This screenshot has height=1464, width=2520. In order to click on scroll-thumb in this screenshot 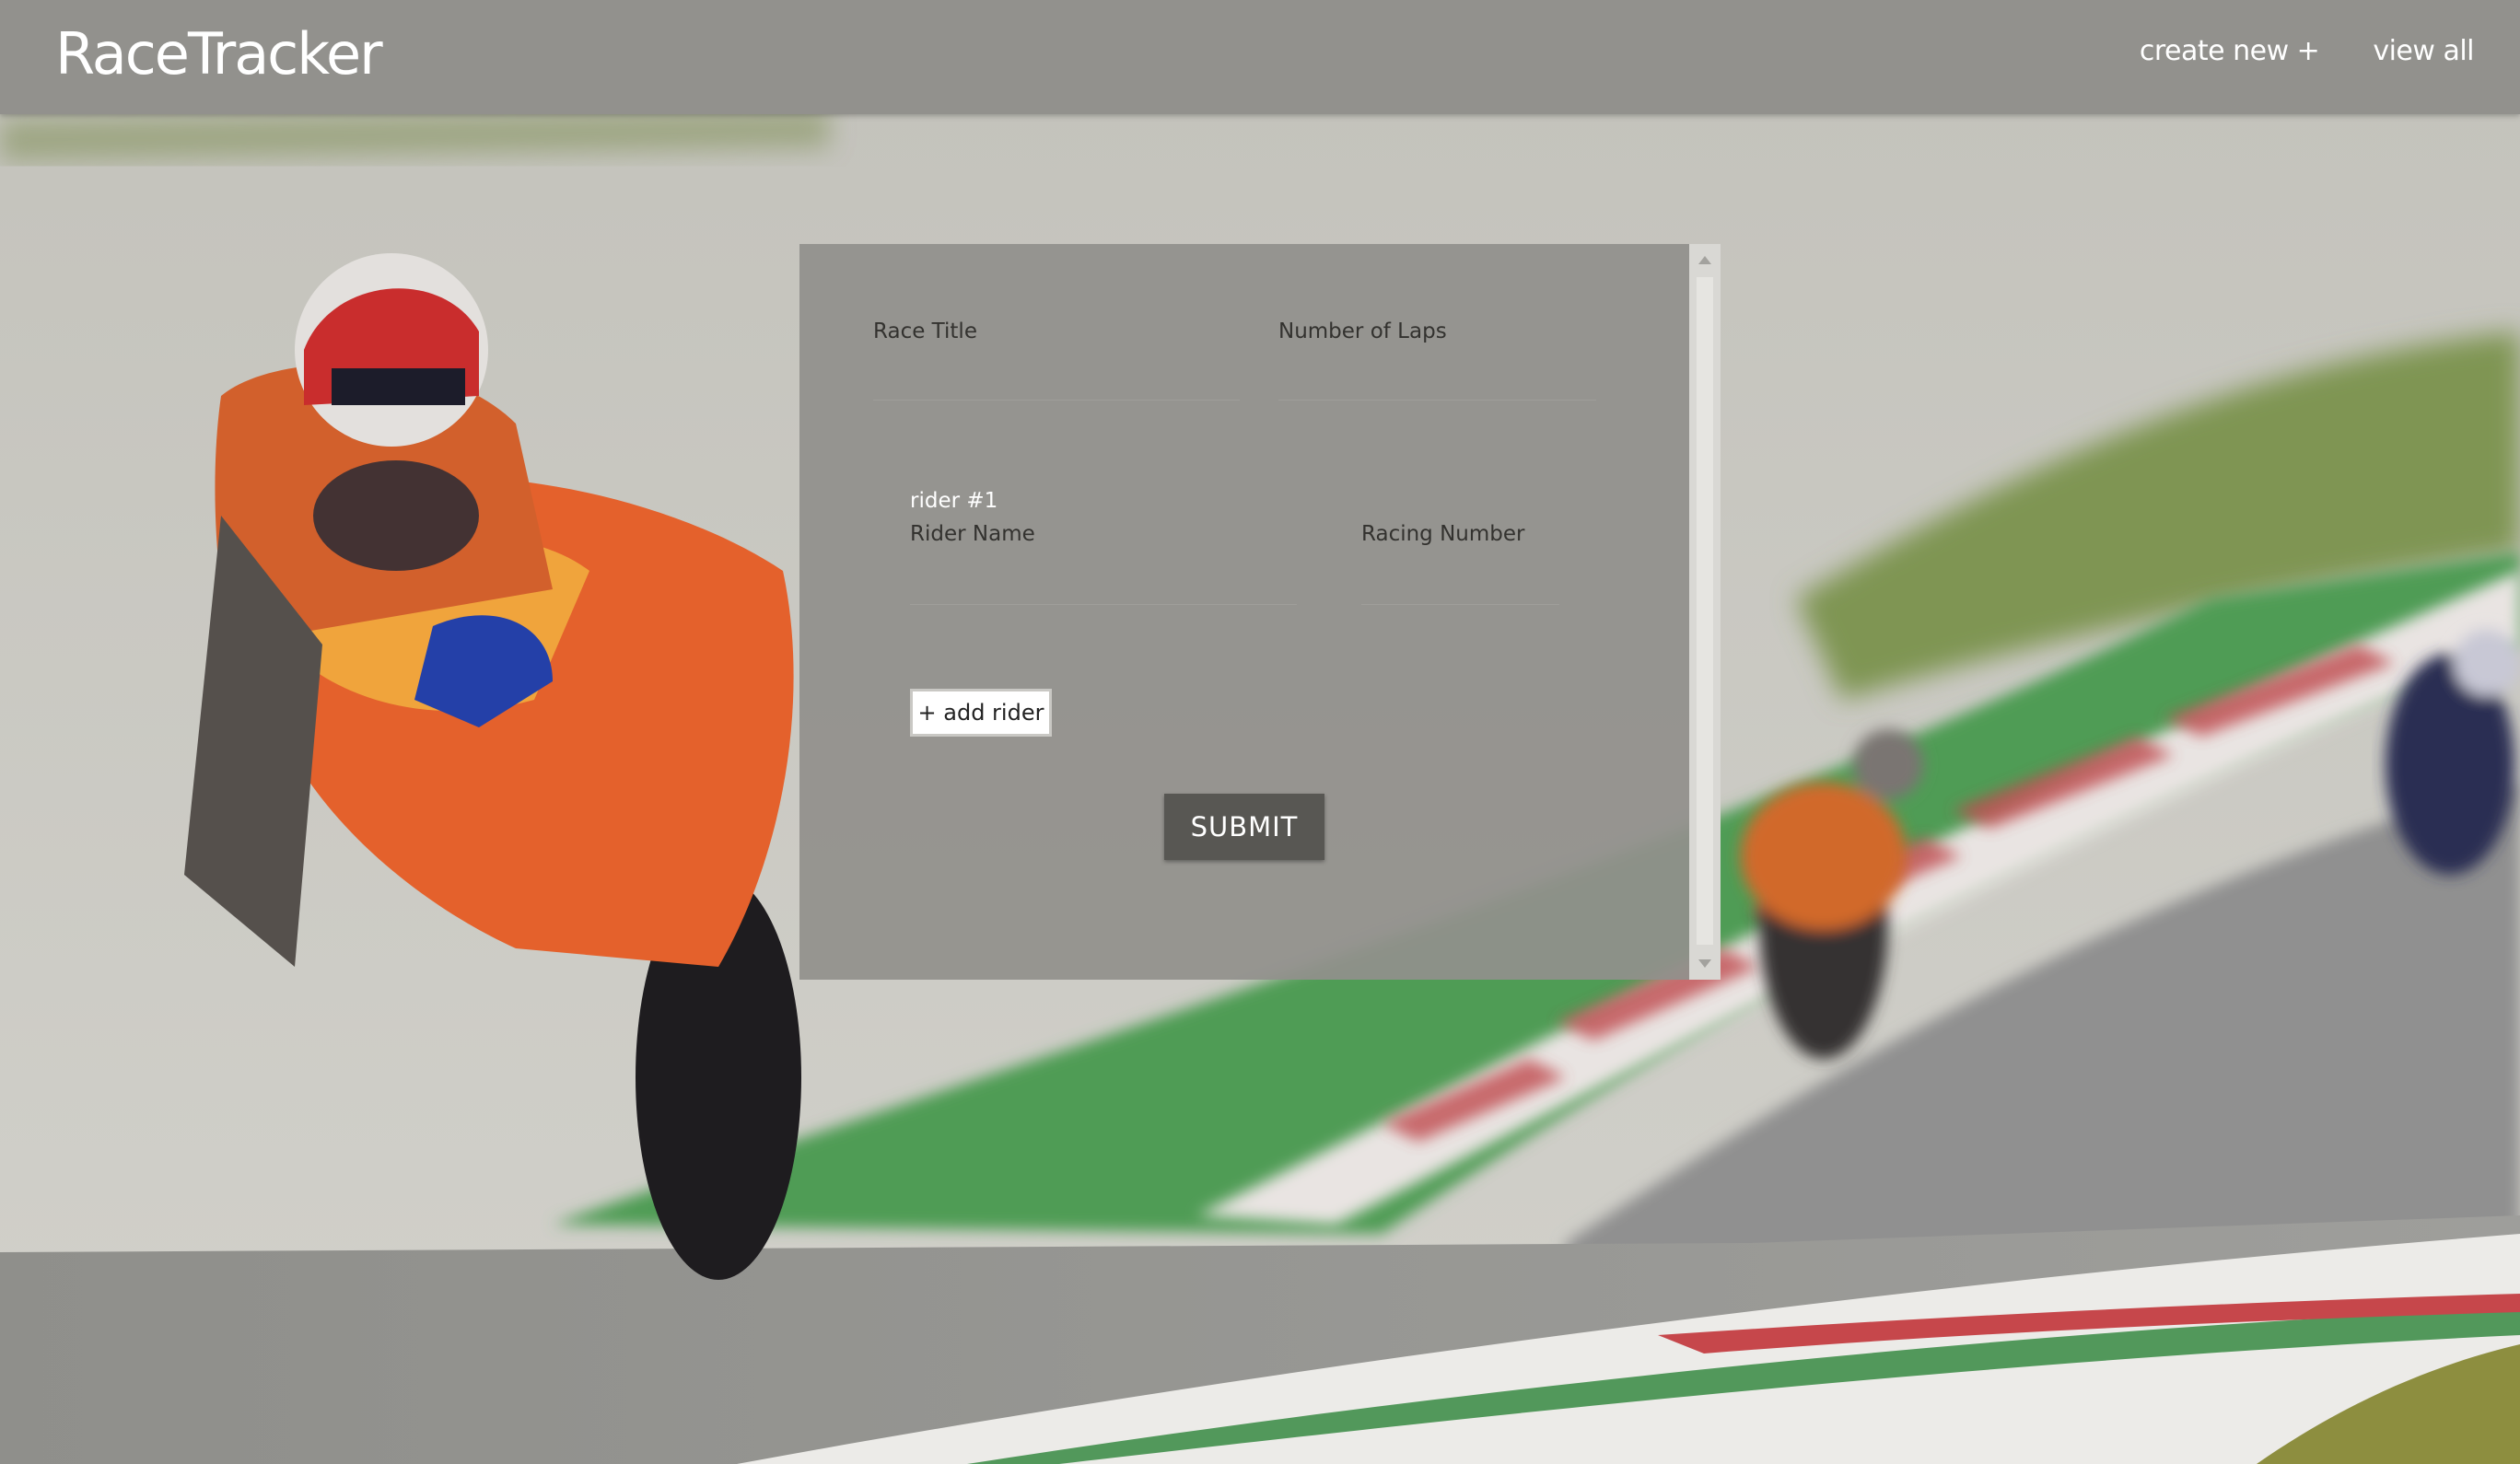, I will do `click(1705, 611)`.